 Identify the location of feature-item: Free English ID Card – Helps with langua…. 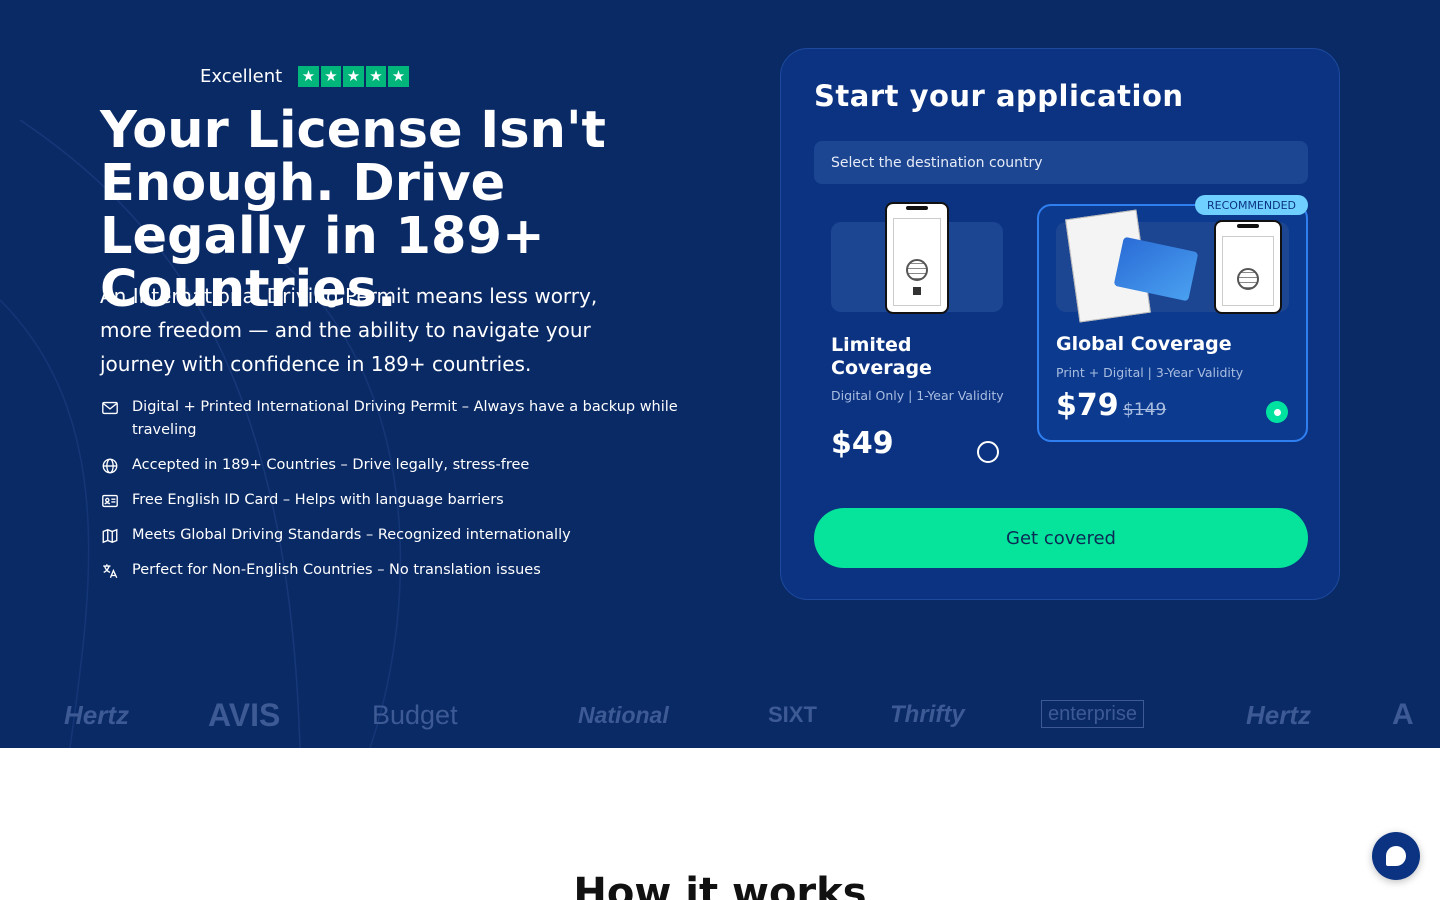
(390, 500).